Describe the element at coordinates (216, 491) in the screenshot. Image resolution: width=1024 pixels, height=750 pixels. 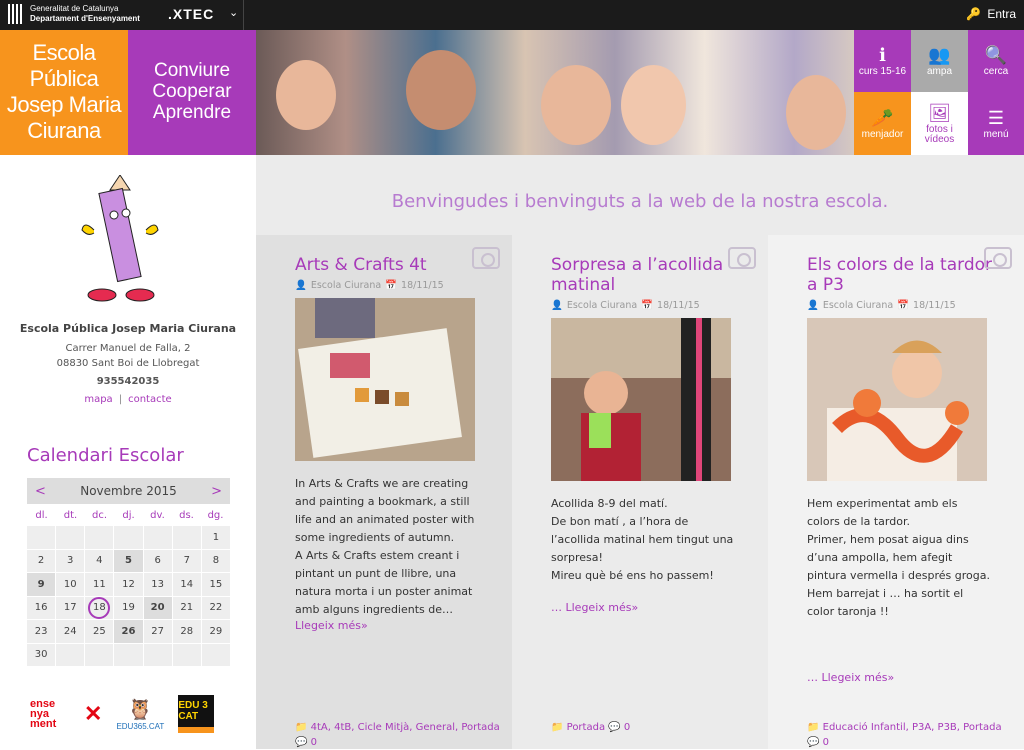
I see `calendar-next-button: >` at that location.